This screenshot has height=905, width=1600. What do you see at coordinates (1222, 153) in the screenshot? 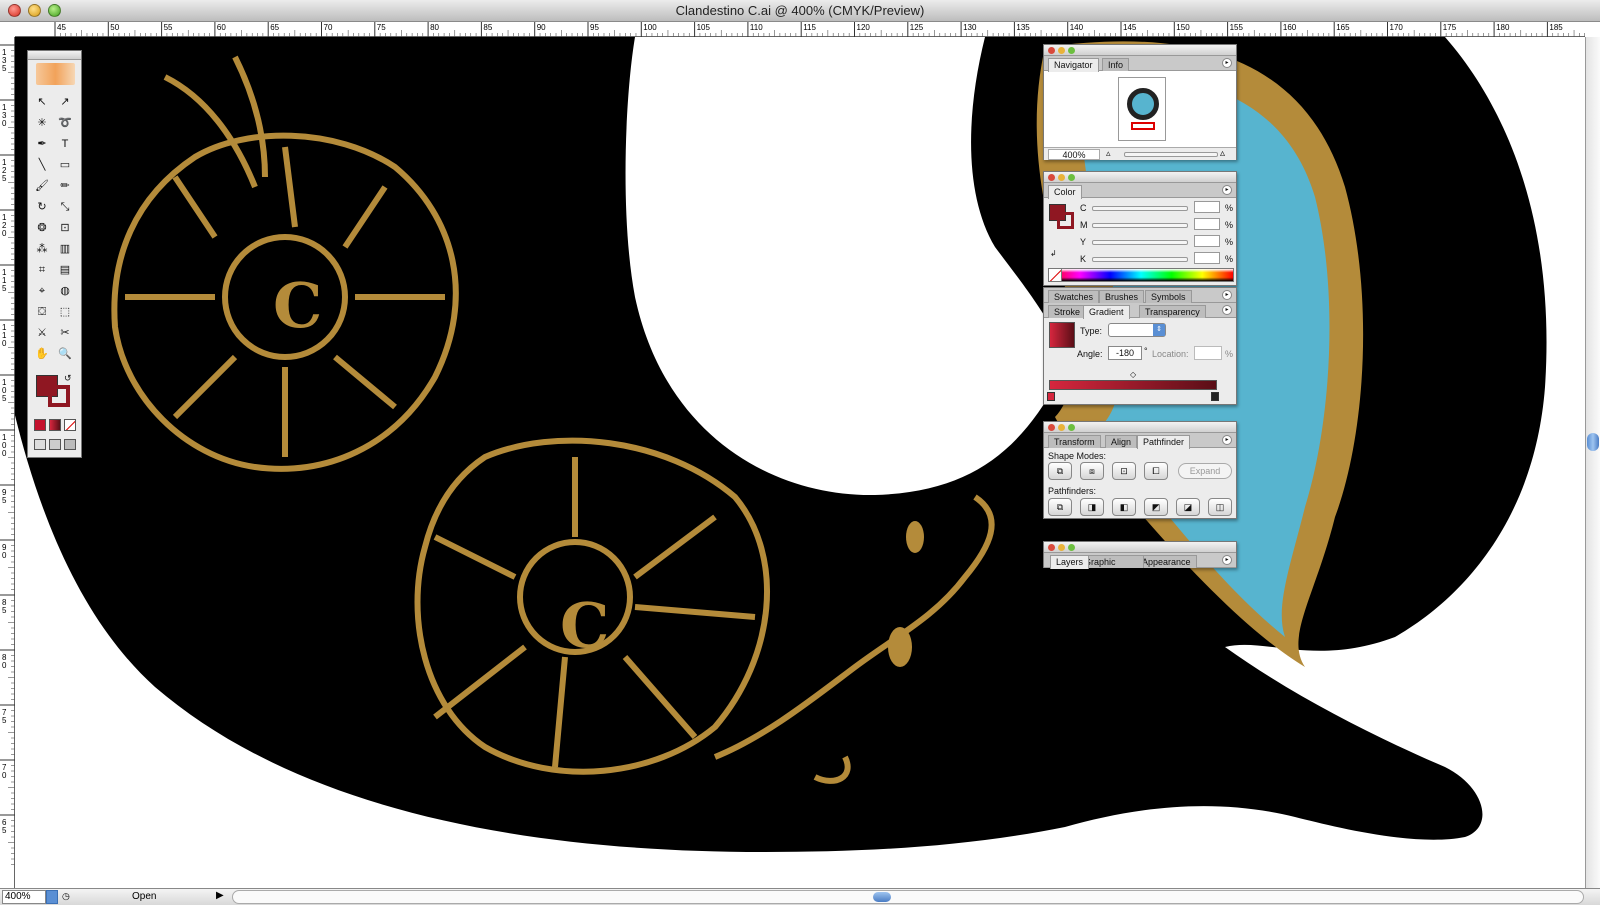
I see `zoom-in-icon: ▵` at bounding box center [1222, 153].